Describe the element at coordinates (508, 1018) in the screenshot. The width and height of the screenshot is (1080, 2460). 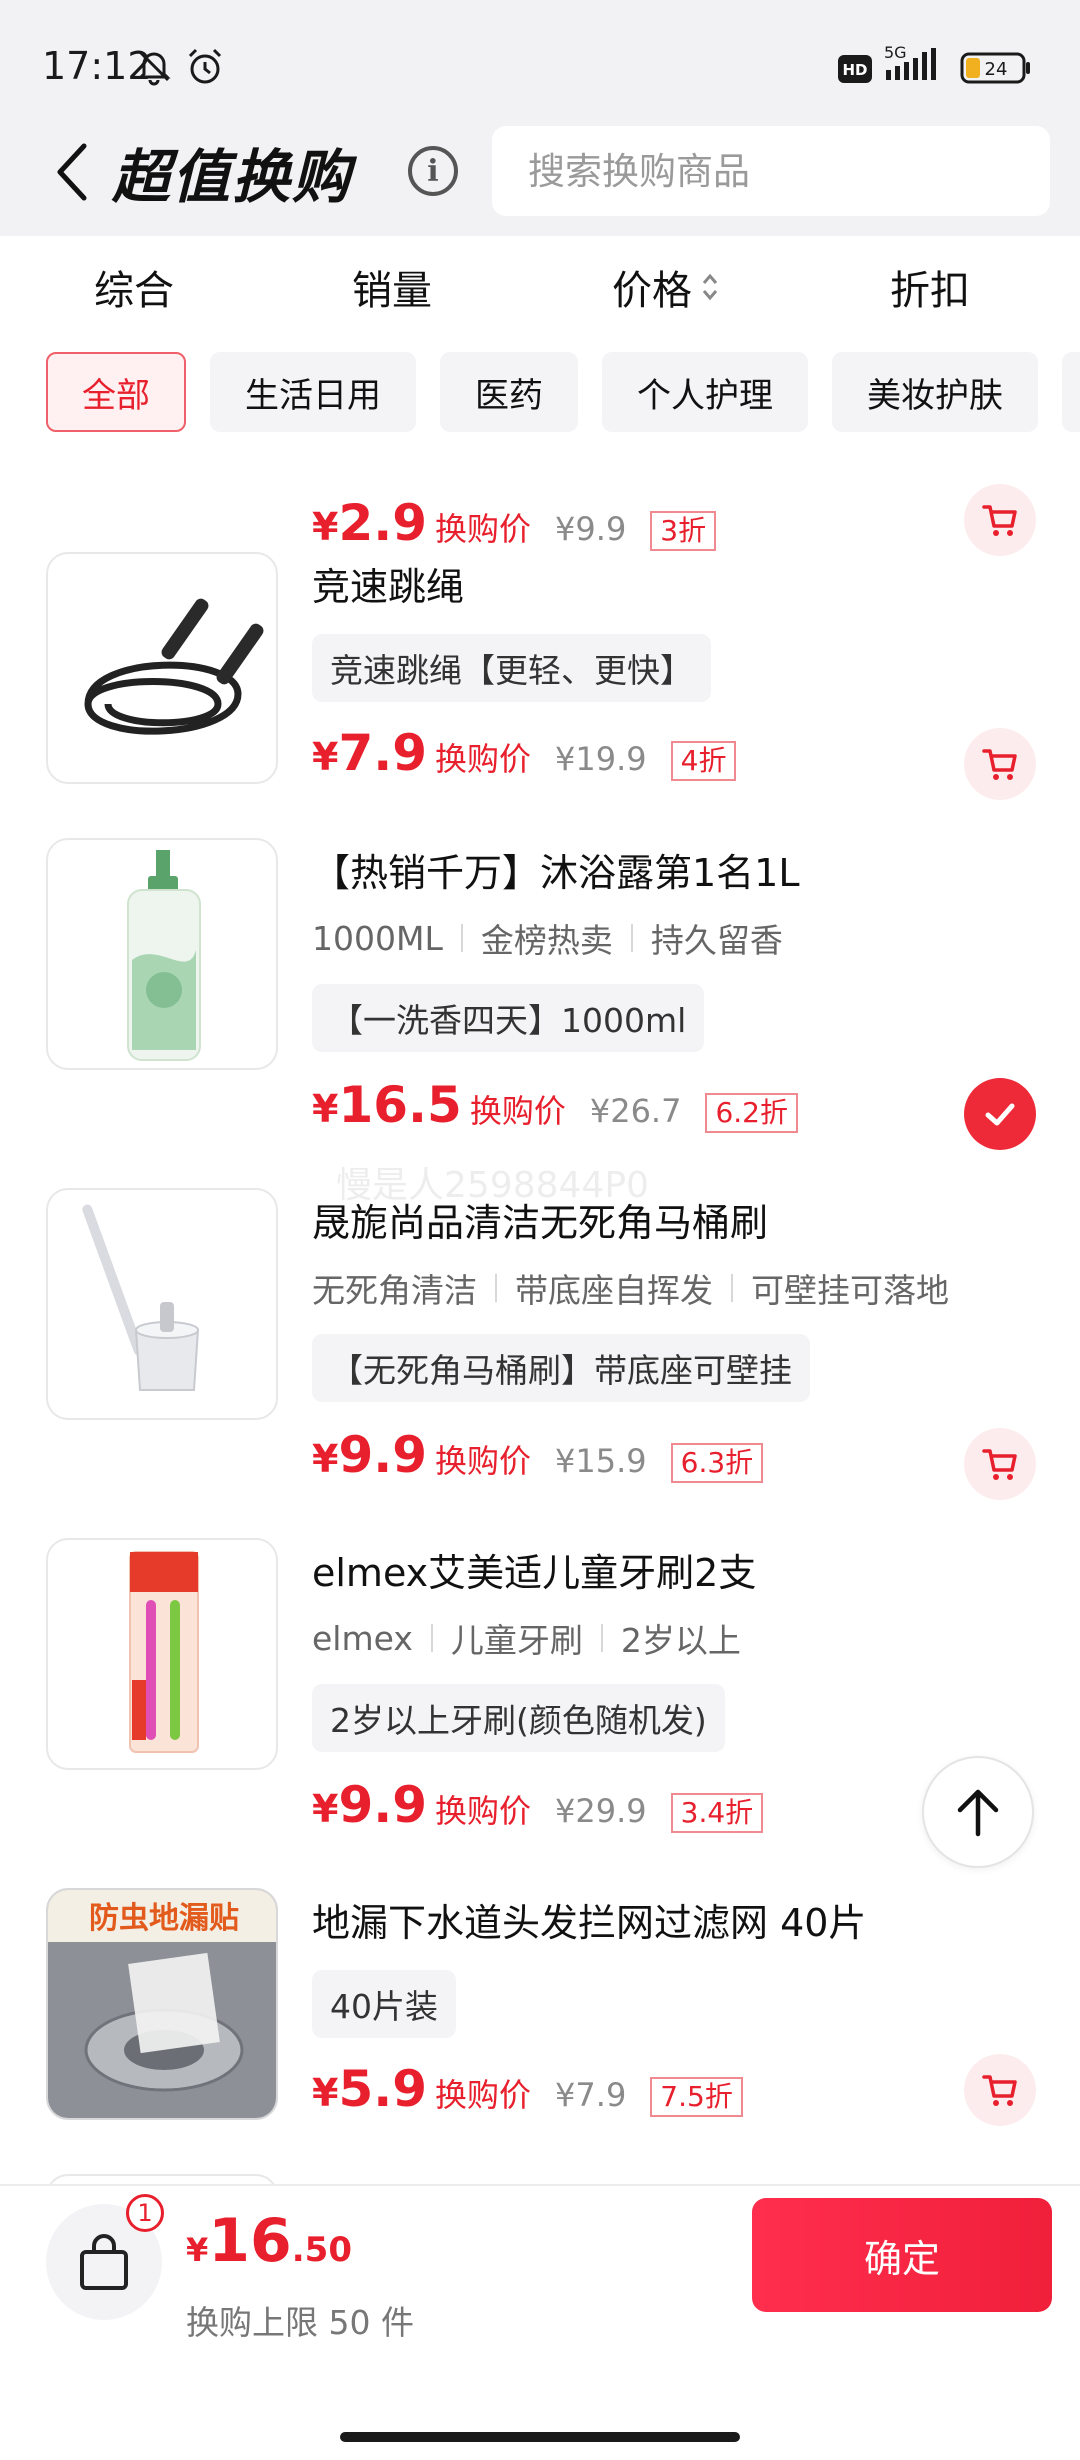
I see `product-spec: 【一洗香四天】1000ml` at that location.